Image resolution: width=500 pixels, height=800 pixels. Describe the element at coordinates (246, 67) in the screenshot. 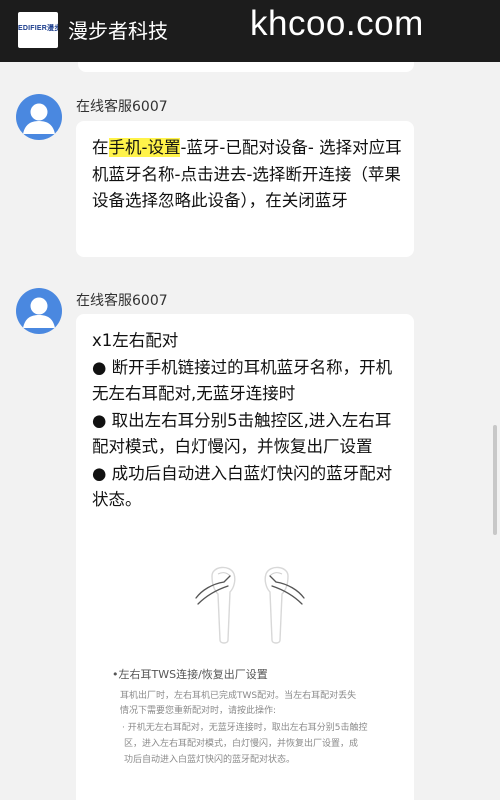

I see `previous-message-bubble` at that location.